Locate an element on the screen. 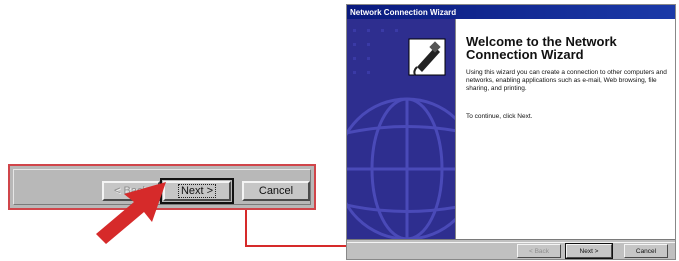 This screenshot has width=679, height=261. wizard-next-label: Next > is located at coordinates (589, 251).